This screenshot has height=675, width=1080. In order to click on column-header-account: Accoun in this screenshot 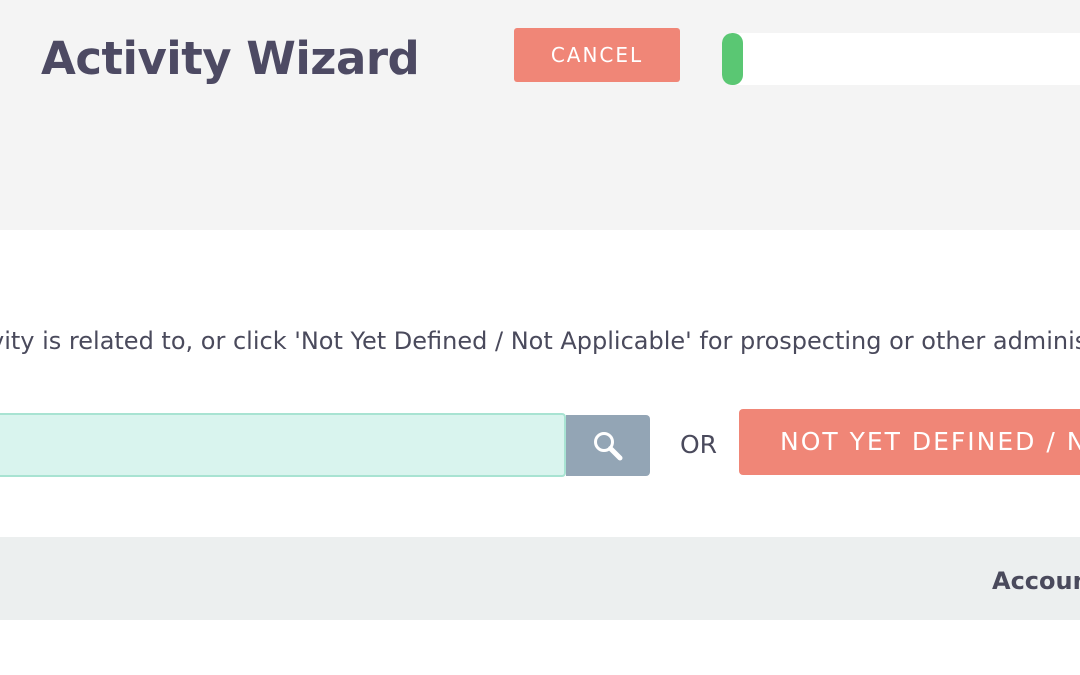, I will do `click(1036, 581)`.